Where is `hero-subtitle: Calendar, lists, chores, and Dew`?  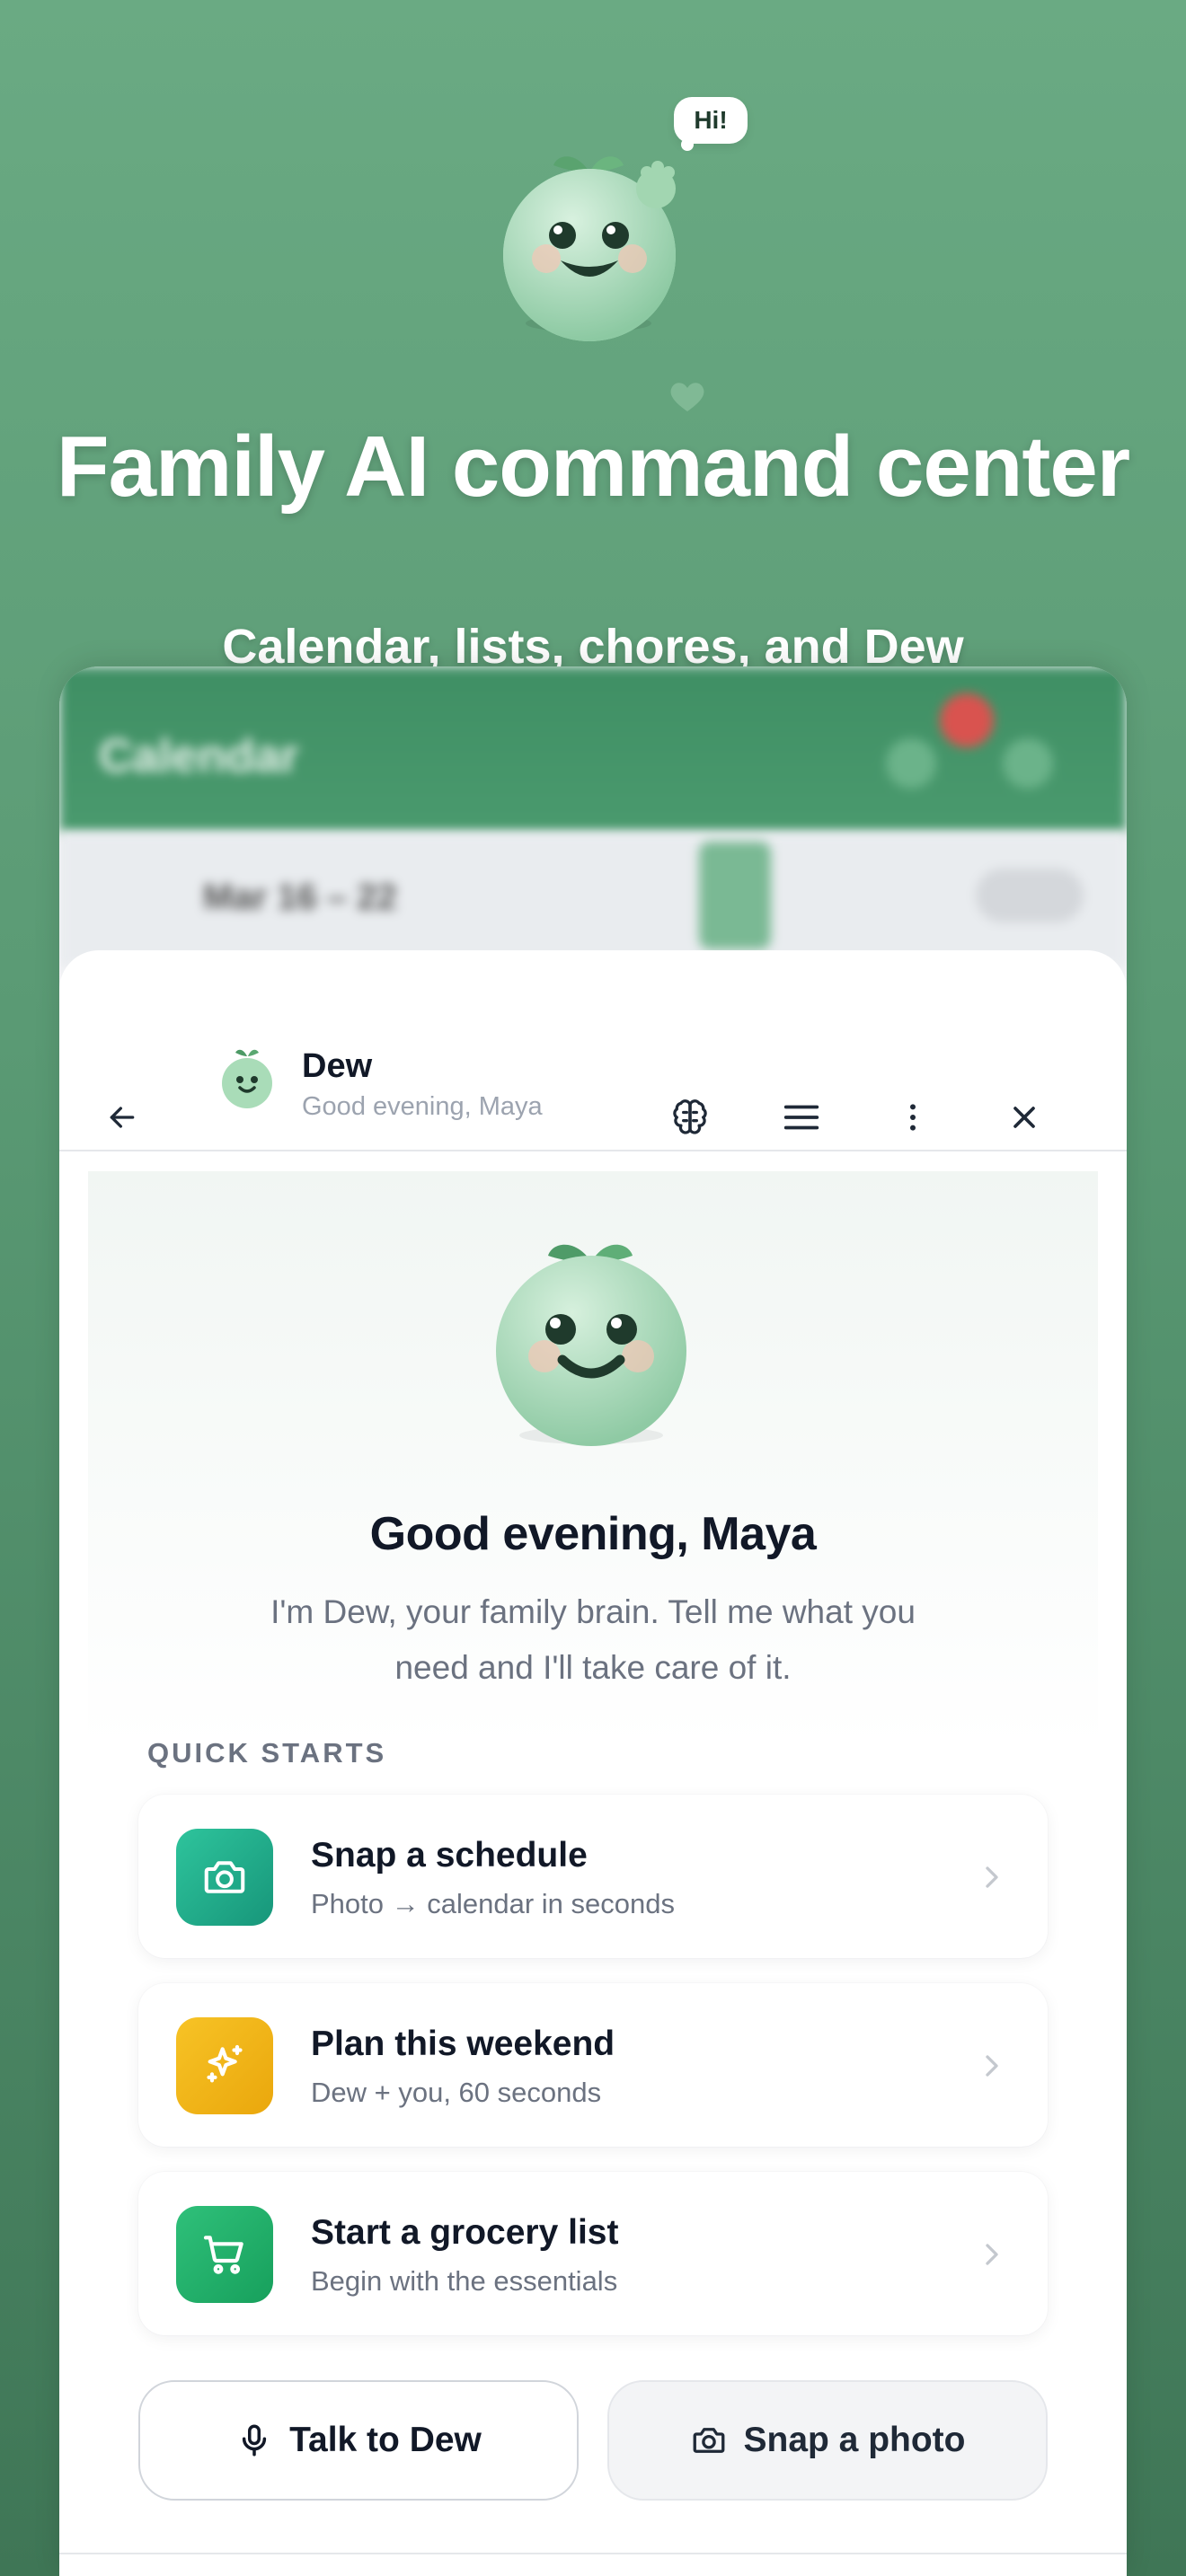 hero-subtitle: Calendar, lists, chores, and Dew is located at coordinates (593, 647).